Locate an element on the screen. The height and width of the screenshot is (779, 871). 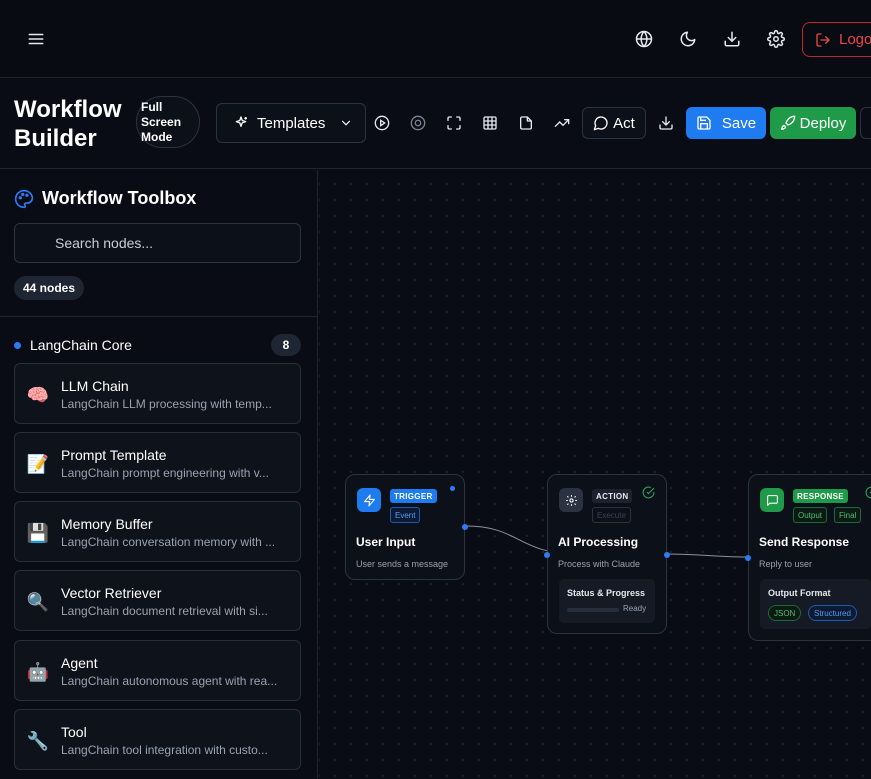
node-tag: Execute is located at coordinates (611, 515).